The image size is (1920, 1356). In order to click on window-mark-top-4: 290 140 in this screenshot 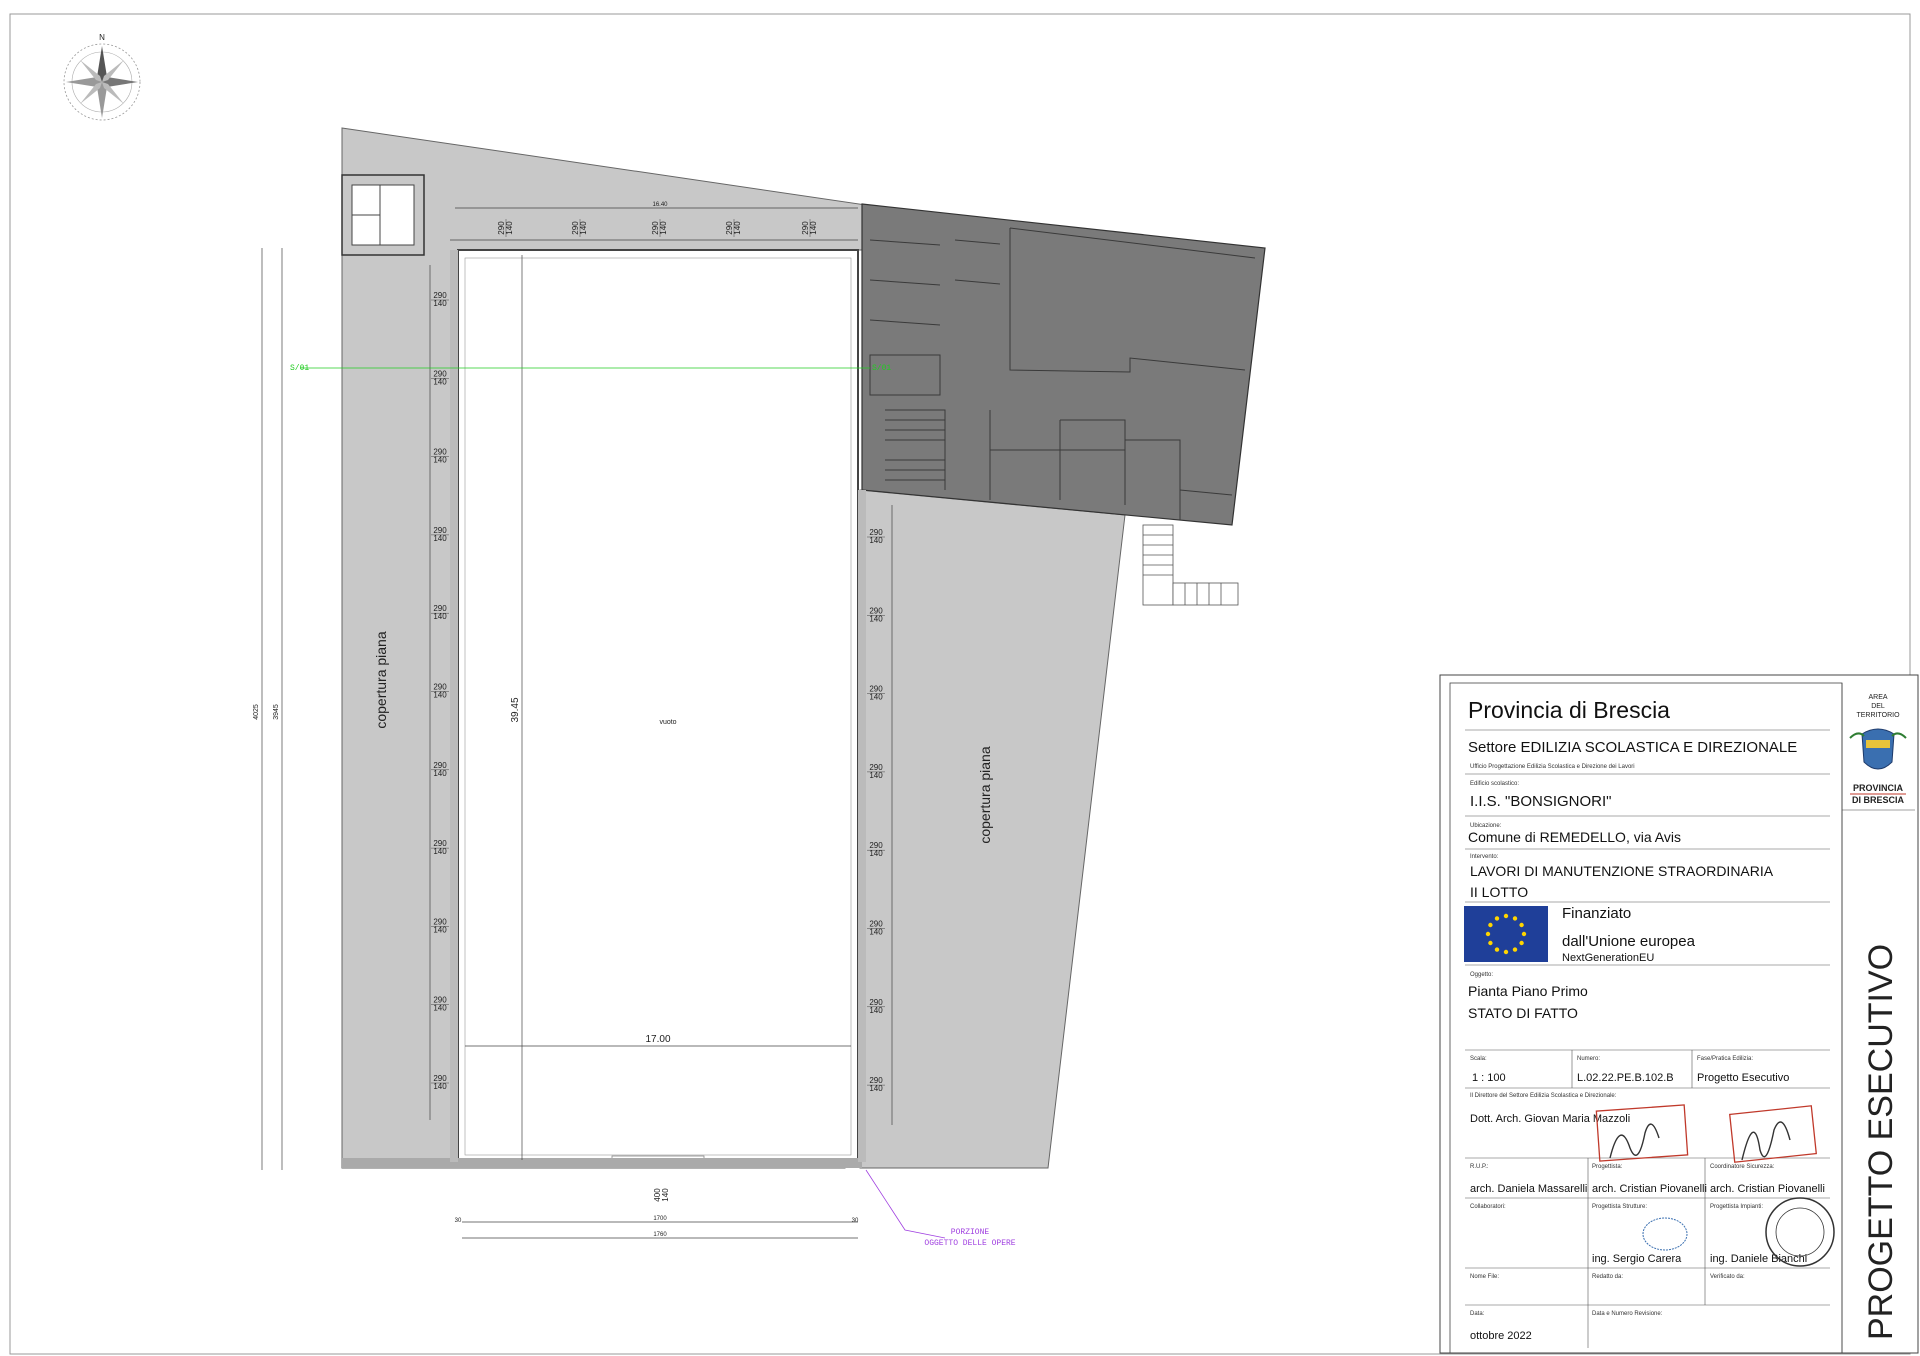, I will do `click(809, 228)`.